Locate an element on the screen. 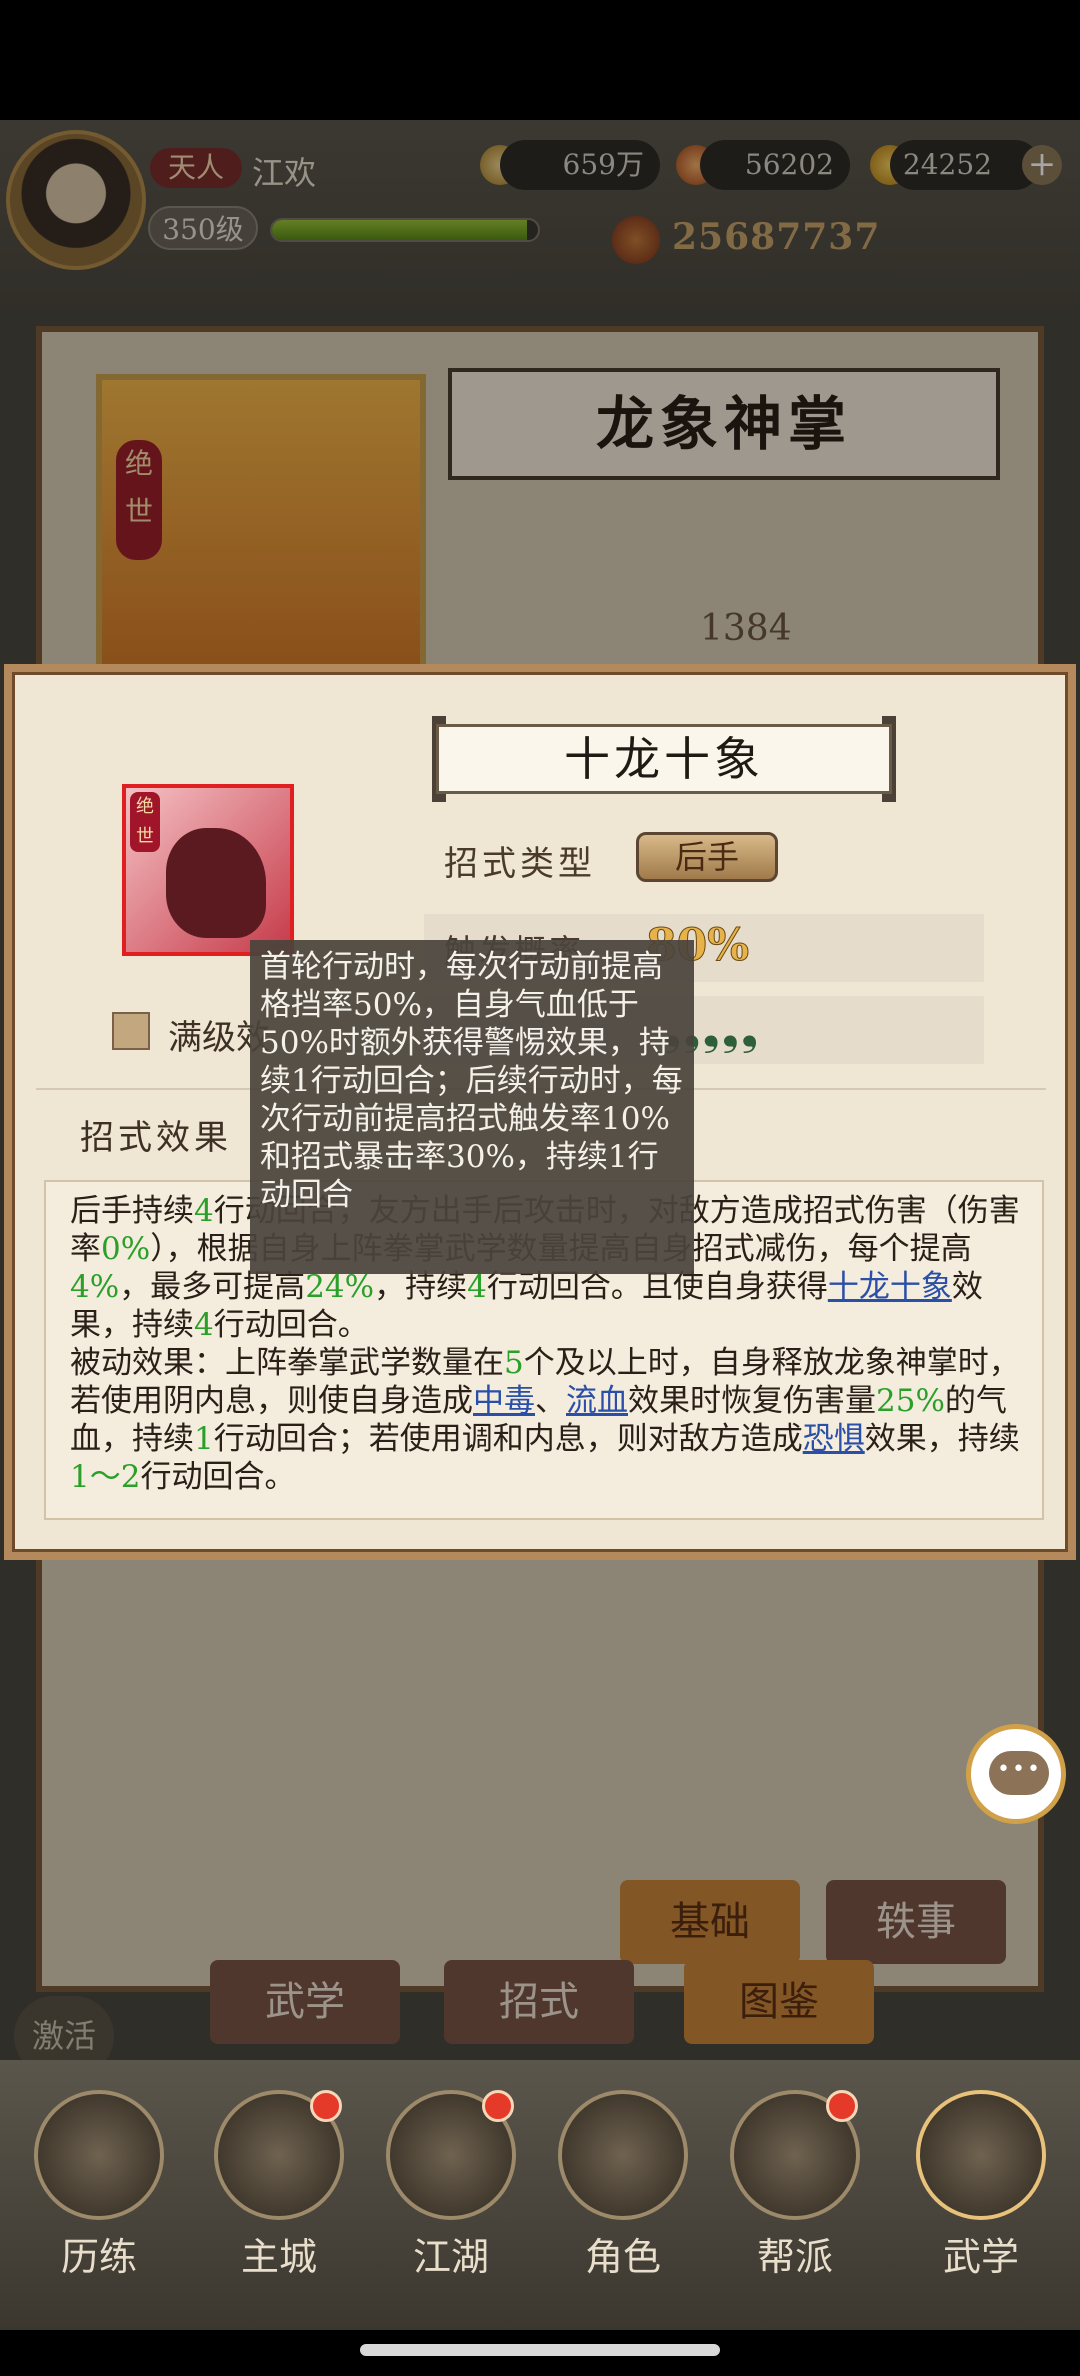 This screenshot has width=1080, height=2376. training-icon is located at coordinates (99, 2155).